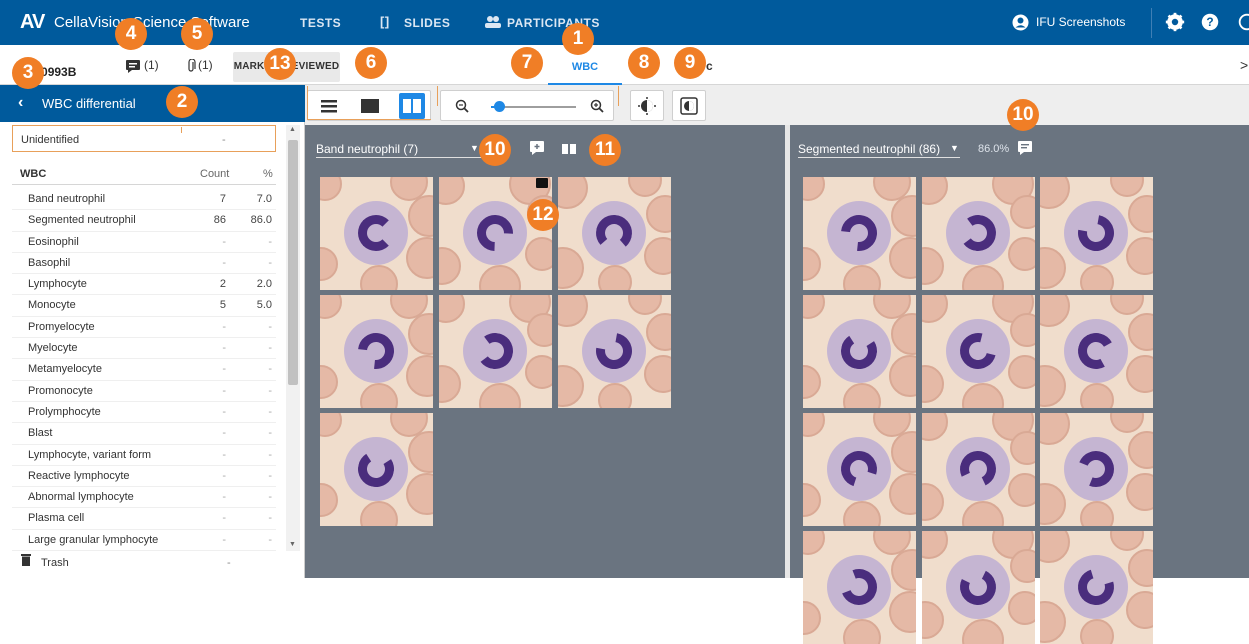 The height and width of the screenshot is (644, 1249). Describe the element at coordinates (709, 66) in the screenshot. I see `tab-other: c` at that location.